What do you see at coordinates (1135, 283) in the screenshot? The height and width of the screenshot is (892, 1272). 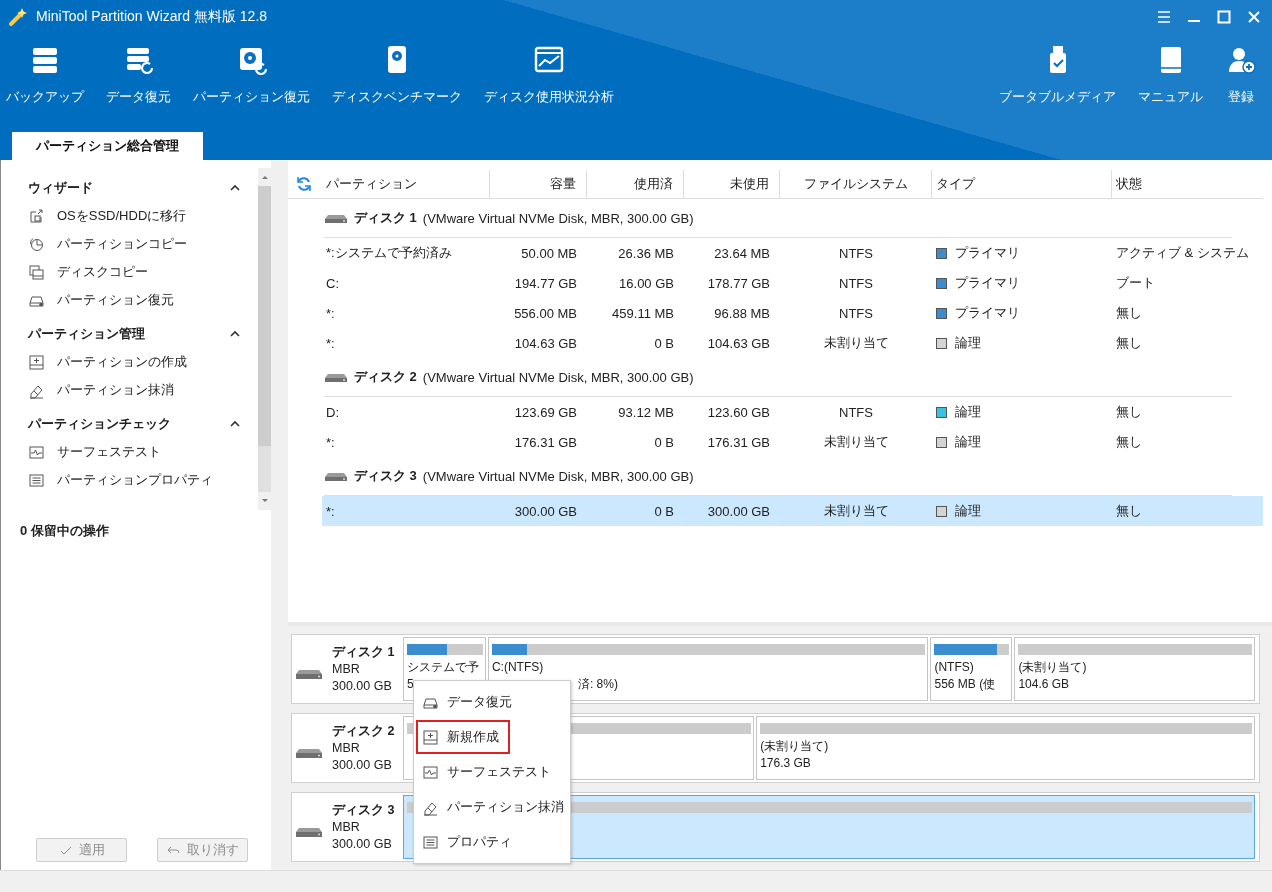 I see `table-cell-text: ブート` at bounding box center [1135, 283].